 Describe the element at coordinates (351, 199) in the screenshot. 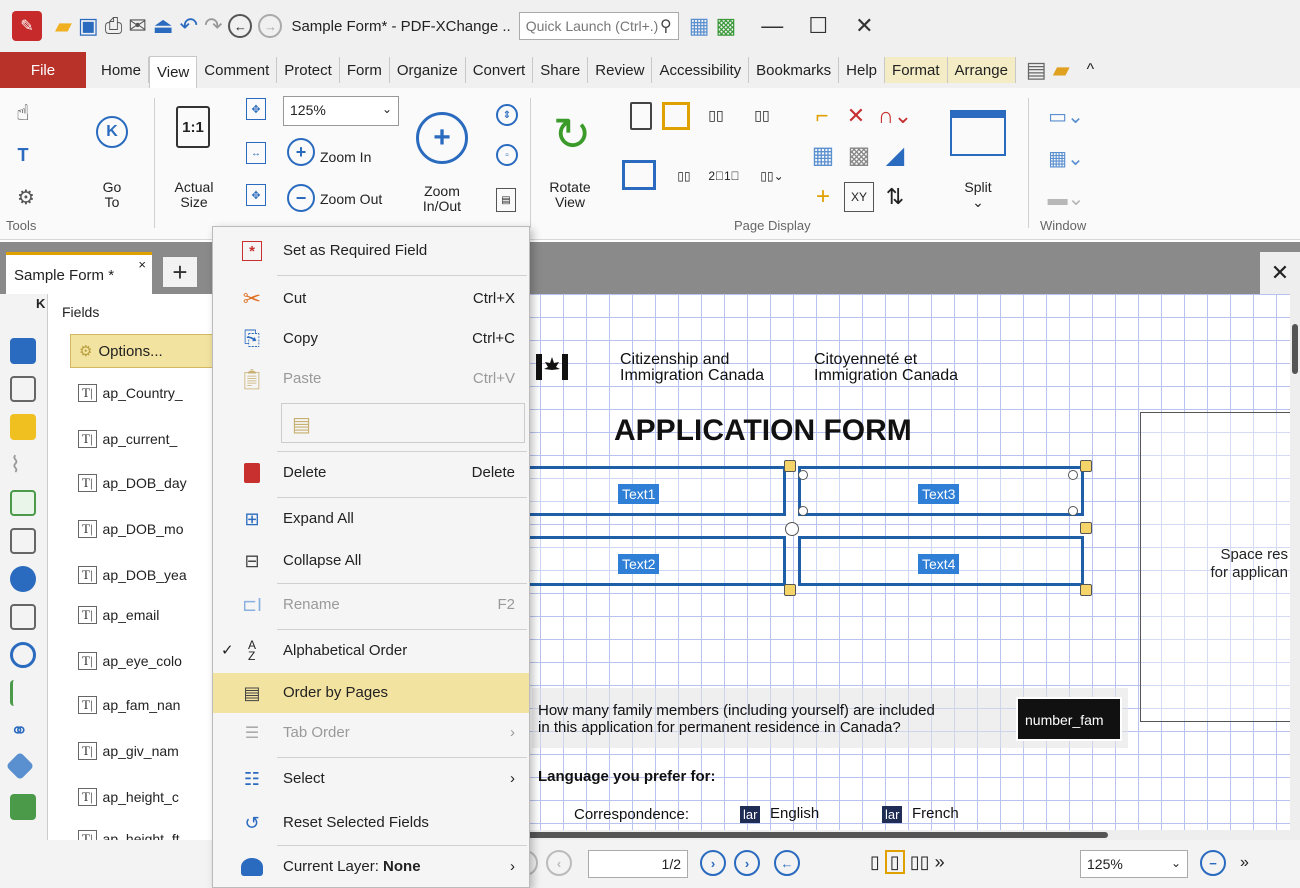

I see `zoom-out-button: Zoom Out` at that location.